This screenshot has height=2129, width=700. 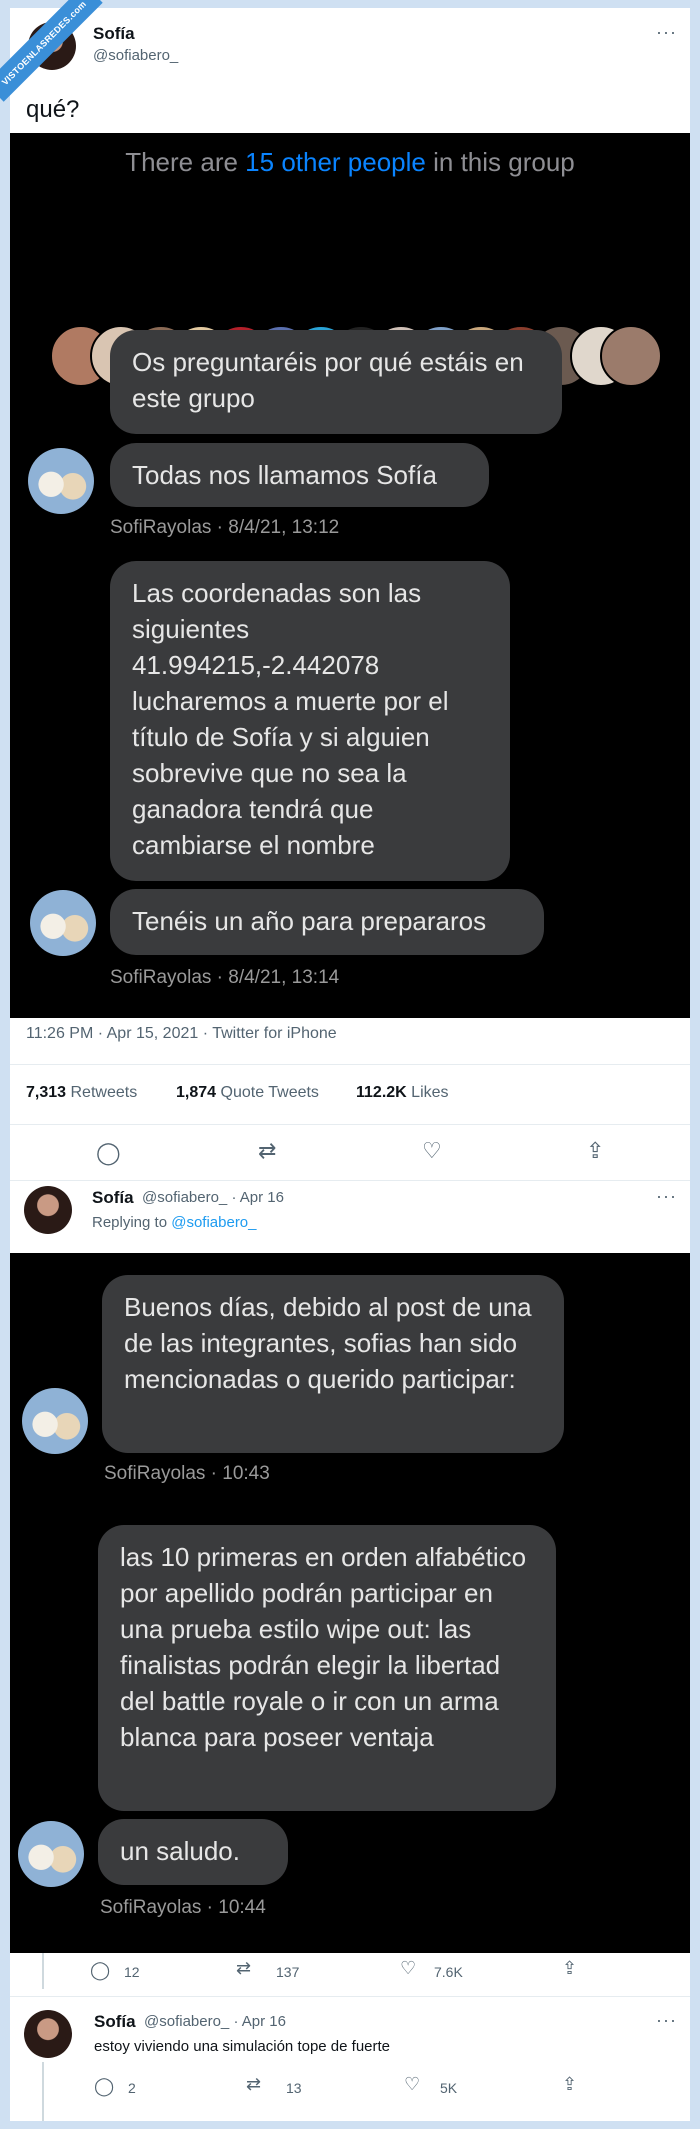 I want to click on reply-count: 2, so click(x=132, y=2088).